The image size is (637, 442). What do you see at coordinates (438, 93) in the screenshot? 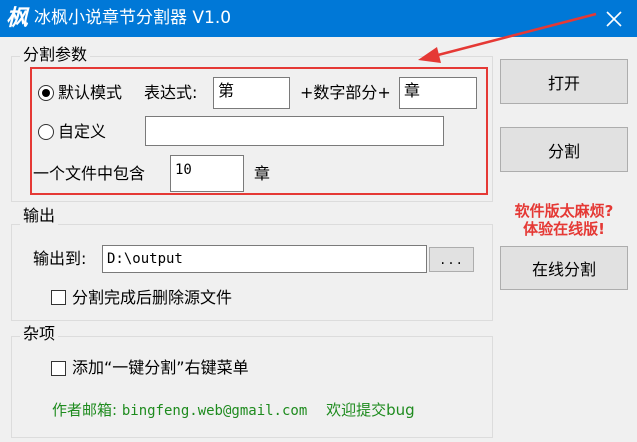
I see `suffix-input: 章` at bounding box center [438, 93].